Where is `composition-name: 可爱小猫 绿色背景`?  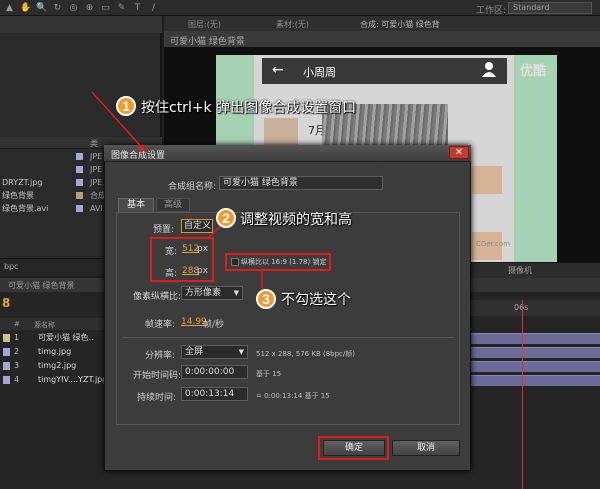
composition-name: 可爱小猫 绿色背景 is located at coordinates (207, 42).